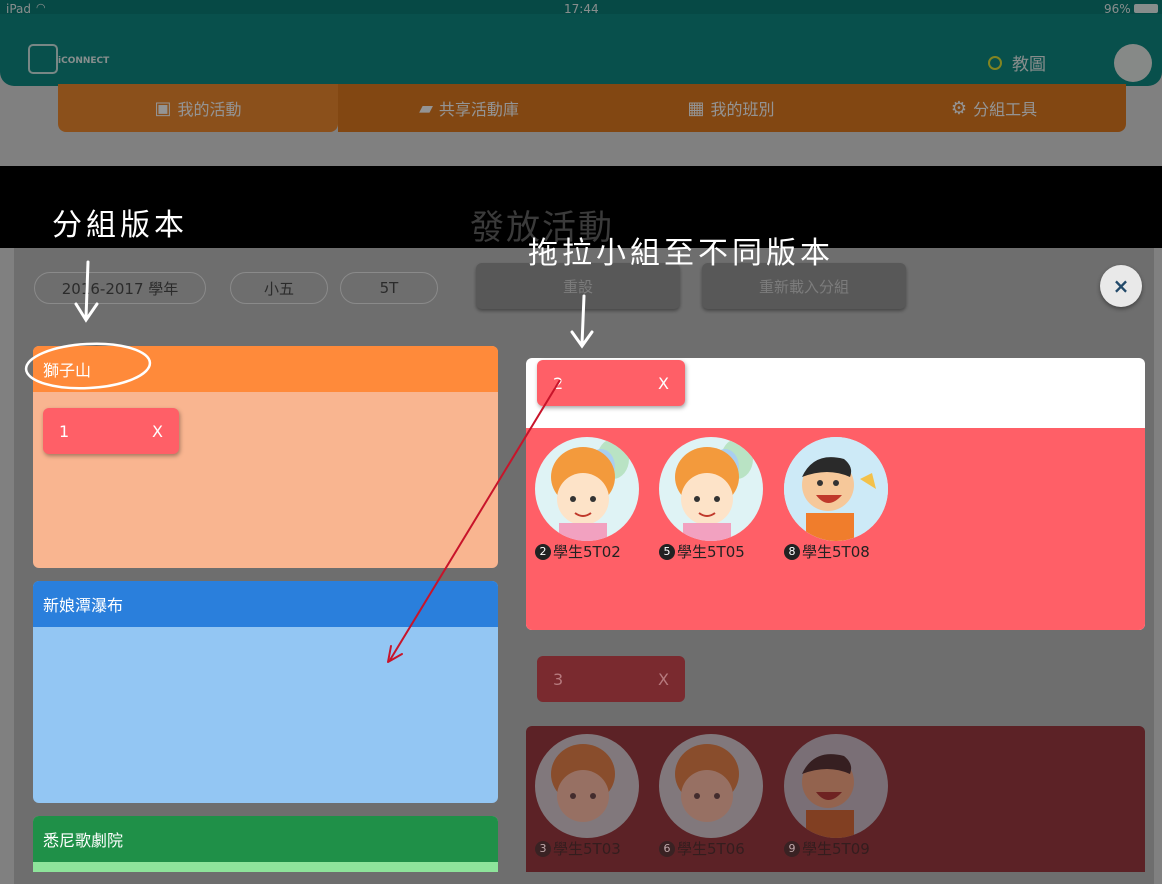 The height and width of the screenshot is (884, 1162). I want to click on highlight-circle, so click(88, 366).